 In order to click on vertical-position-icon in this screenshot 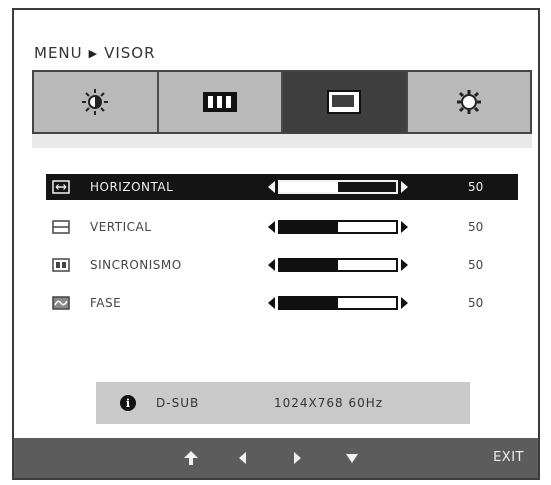, I will do `click(61, 227)`.